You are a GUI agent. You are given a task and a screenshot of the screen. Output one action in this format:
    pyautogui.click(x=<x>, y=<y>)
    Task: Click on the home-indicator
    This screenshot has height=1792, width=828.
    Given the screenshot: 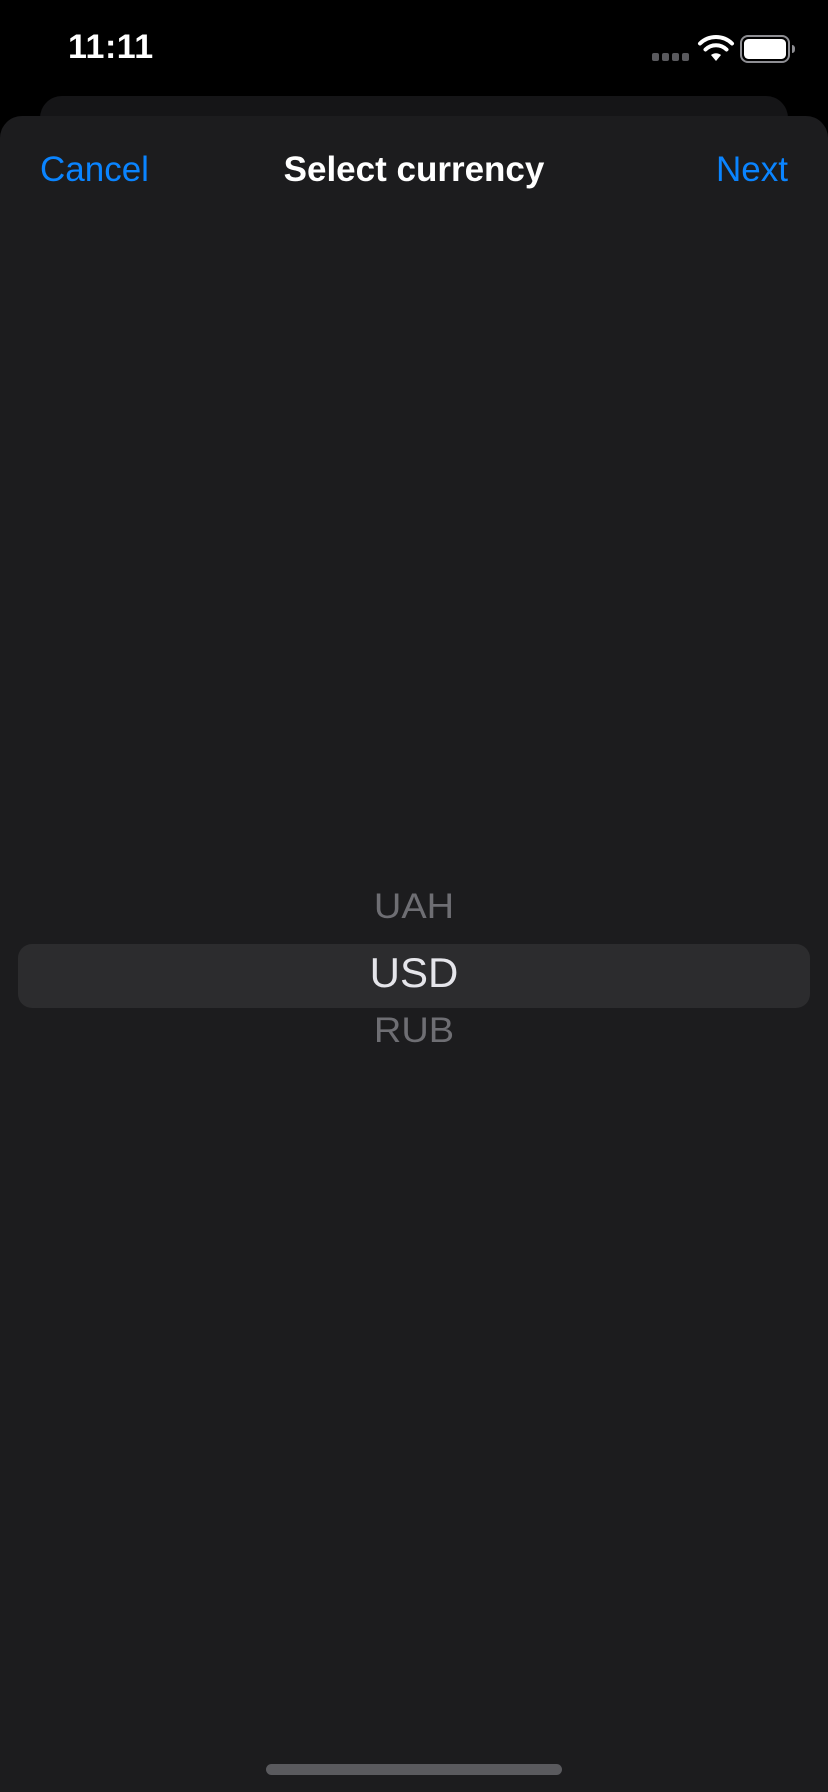 What is the action you would take?
    pyautogui.click(x=414, y=1769)
    